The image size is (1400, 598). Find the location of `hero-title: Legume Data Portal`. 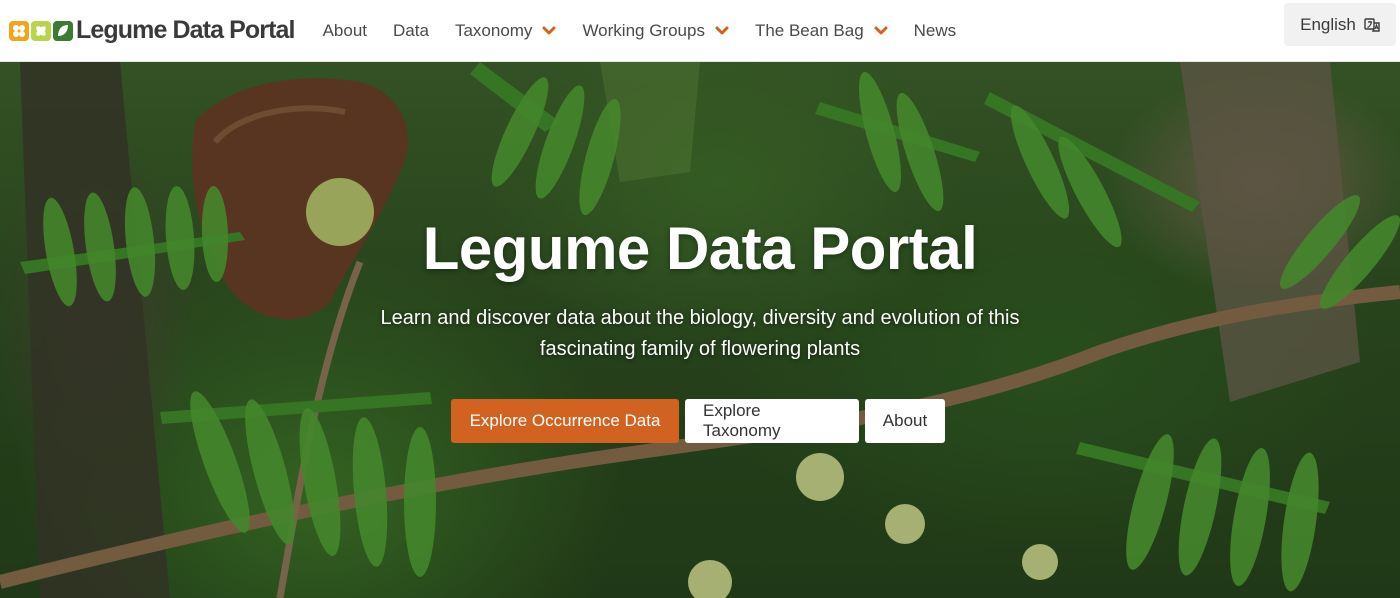

hero-title: Legume Data Portal is located at coordinates (700, 248).